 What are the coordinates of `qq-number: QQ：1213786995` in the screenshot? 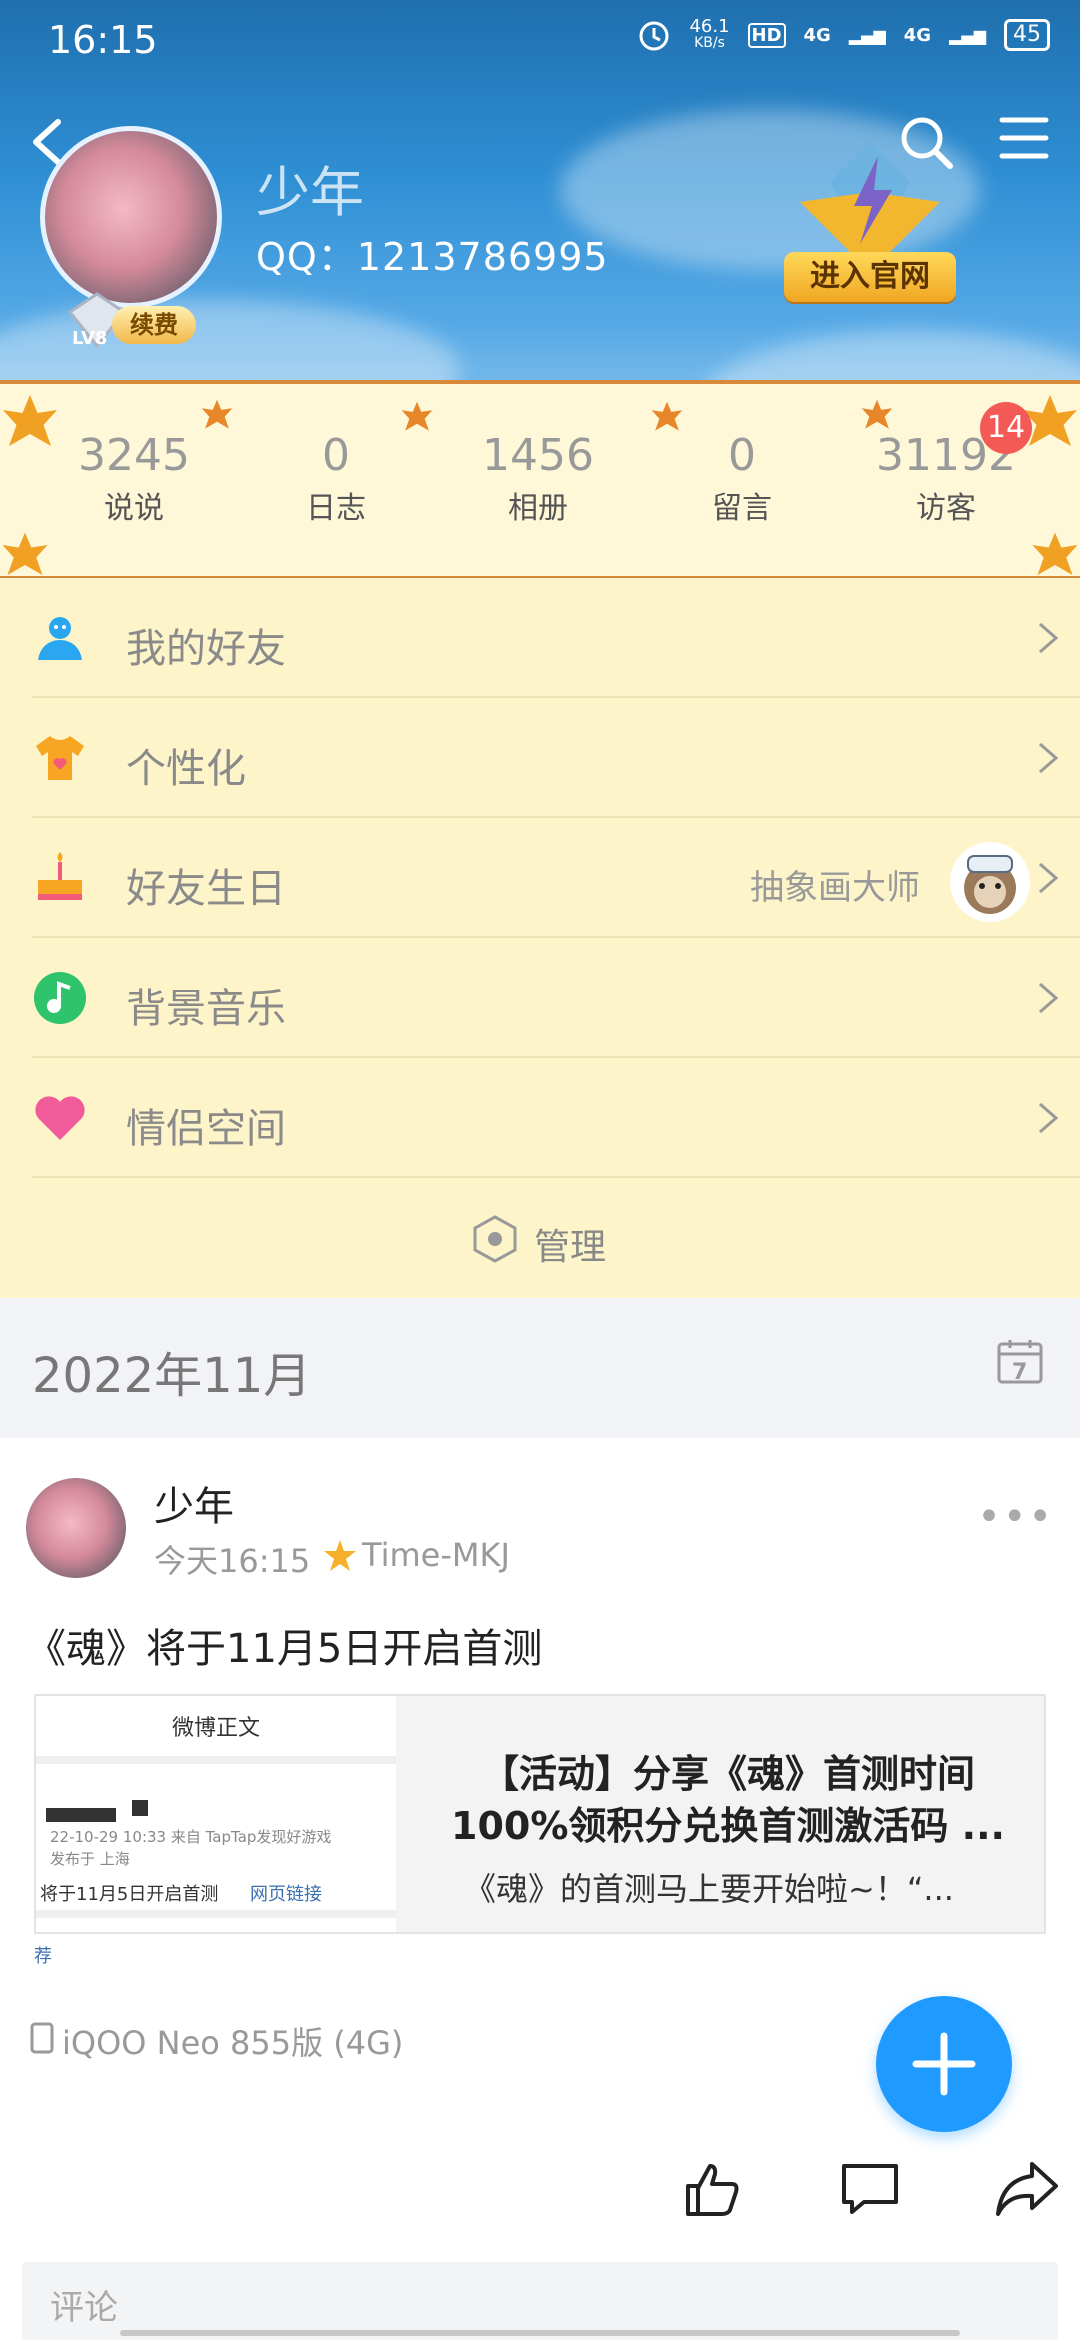 It's located at (432, 257).